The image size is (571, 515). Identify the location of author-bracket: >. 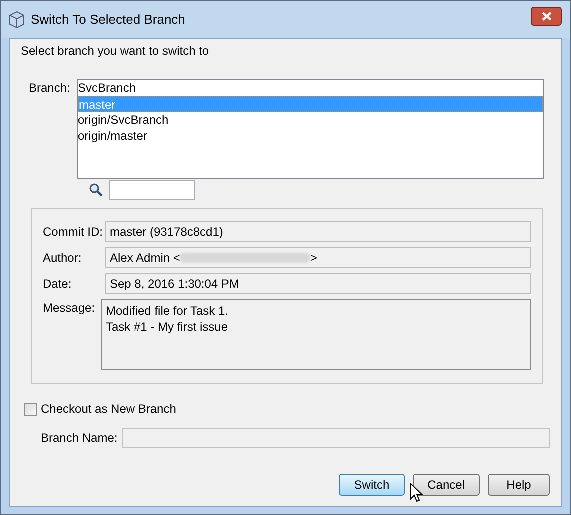
(314, 258).